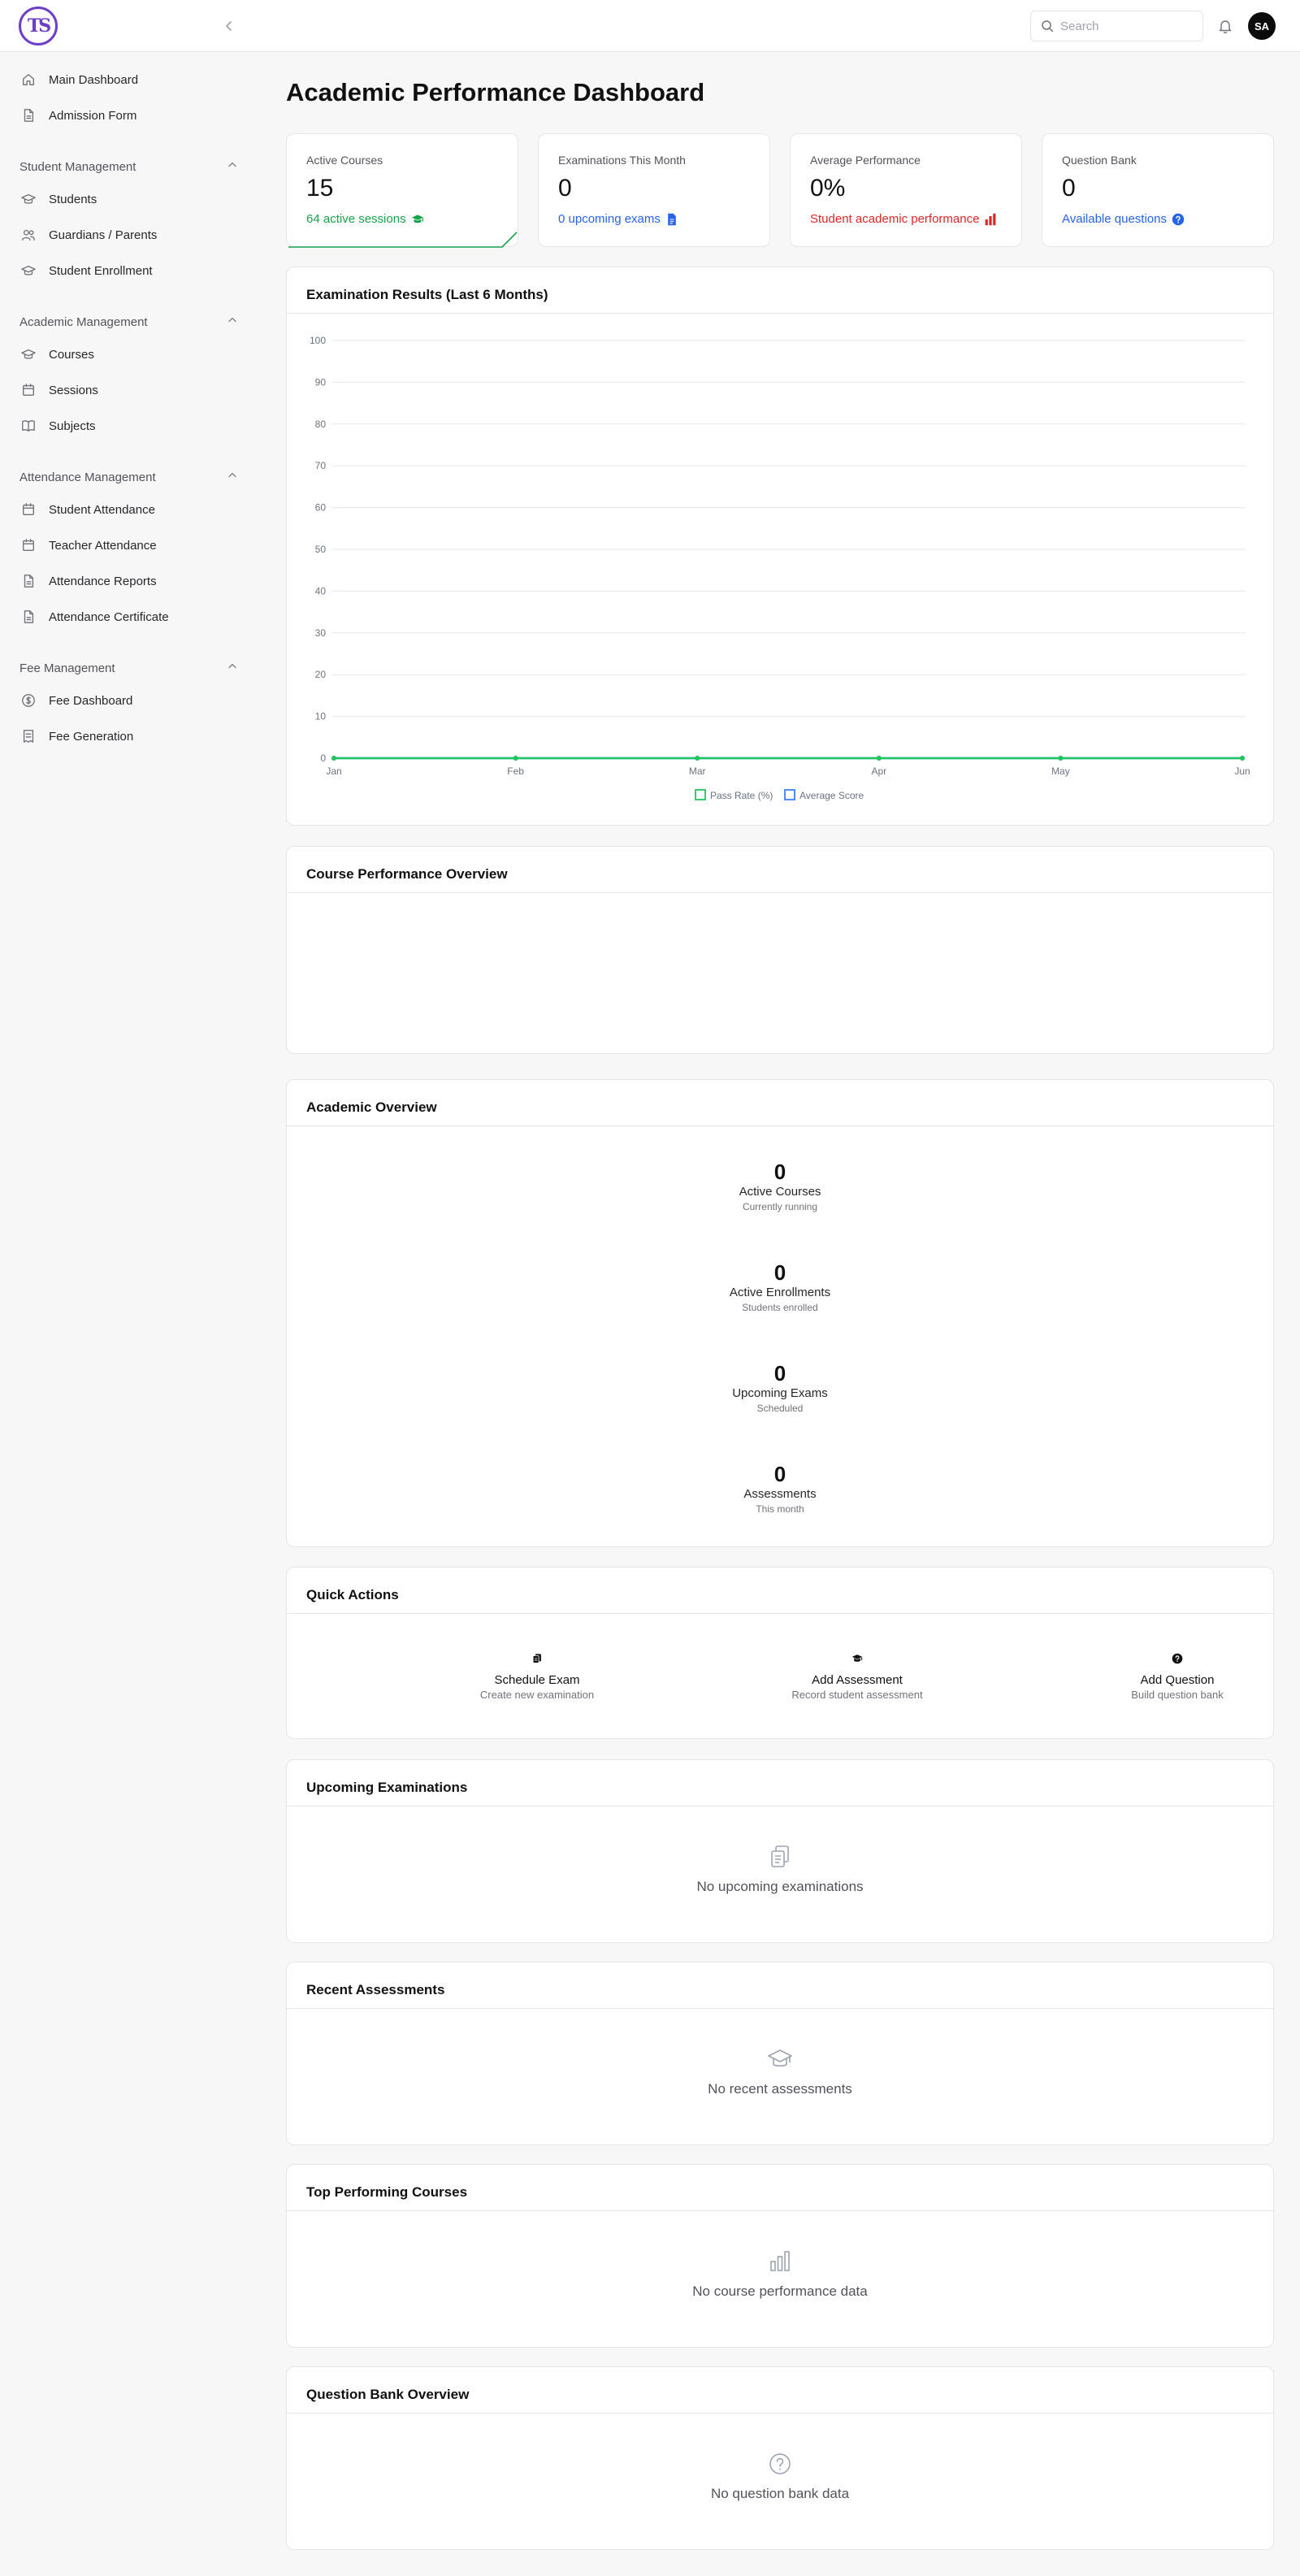  What do you see at coordinates (1262, 26) in the screenshot?
I see `user-avatar: SA` at bounding box center [1262, 26].